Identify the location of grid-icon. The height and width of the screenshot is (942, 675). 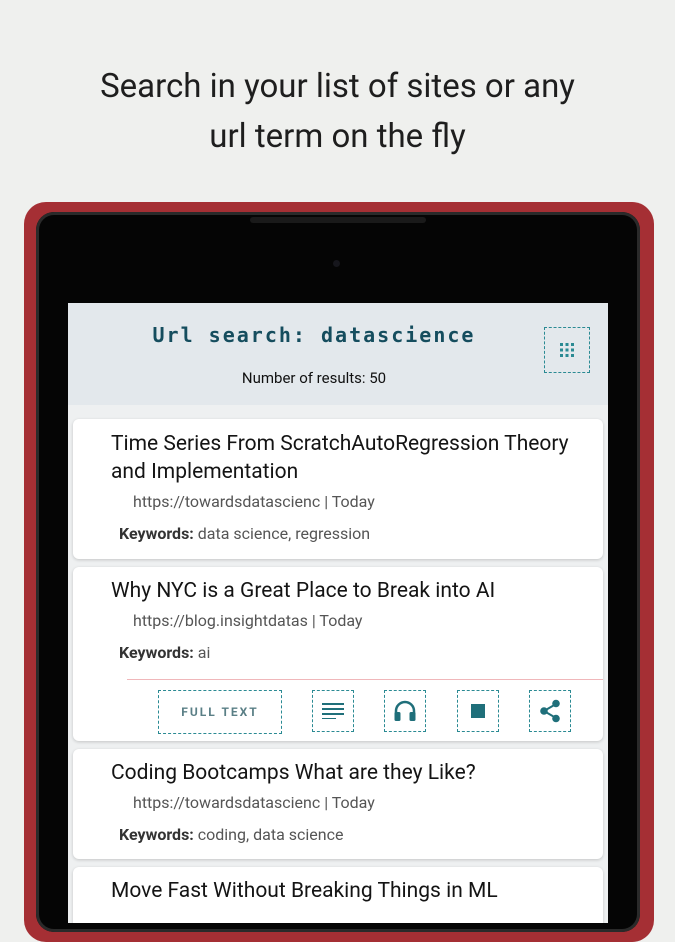
(567, 350).